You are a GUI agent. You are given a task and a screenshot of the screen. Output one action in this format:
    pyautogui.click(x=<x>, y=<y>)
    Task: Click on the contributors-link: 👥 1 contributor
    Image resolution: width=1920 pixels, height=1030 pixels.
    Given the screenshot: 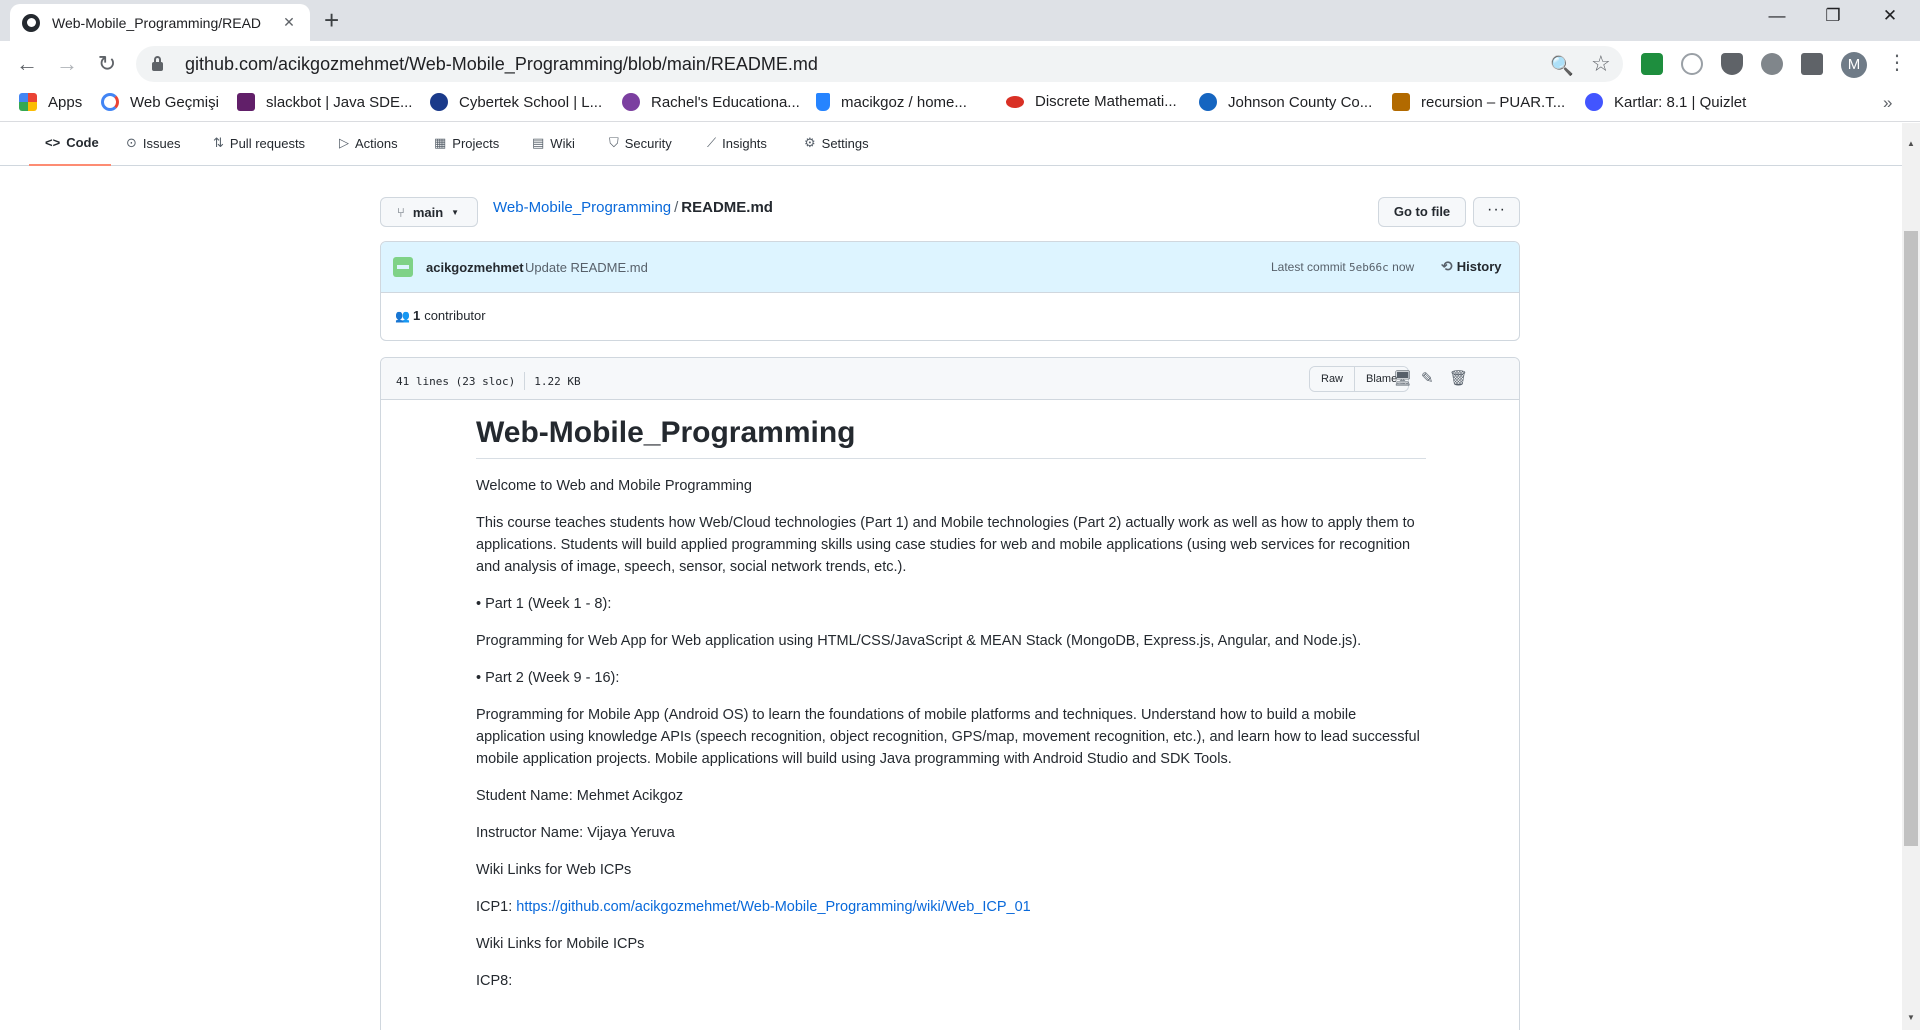 What is the action you would take?
    pyautogui.click(x=440, y=315)
    